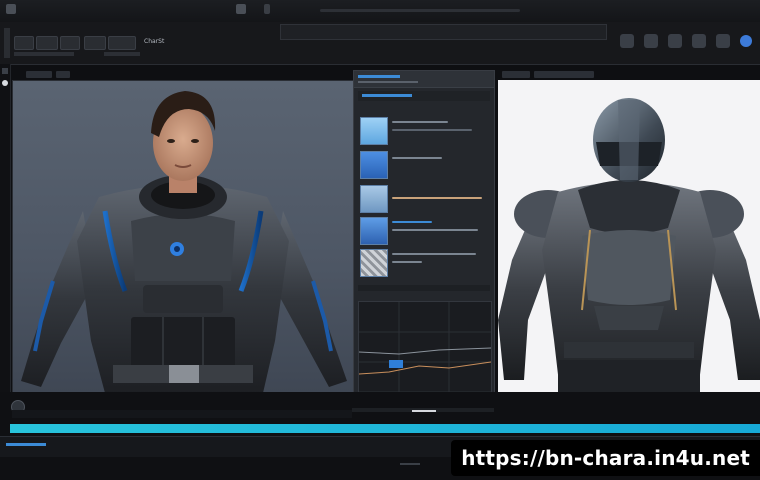  I want to click on left-tool-strip, so click(5, 234).